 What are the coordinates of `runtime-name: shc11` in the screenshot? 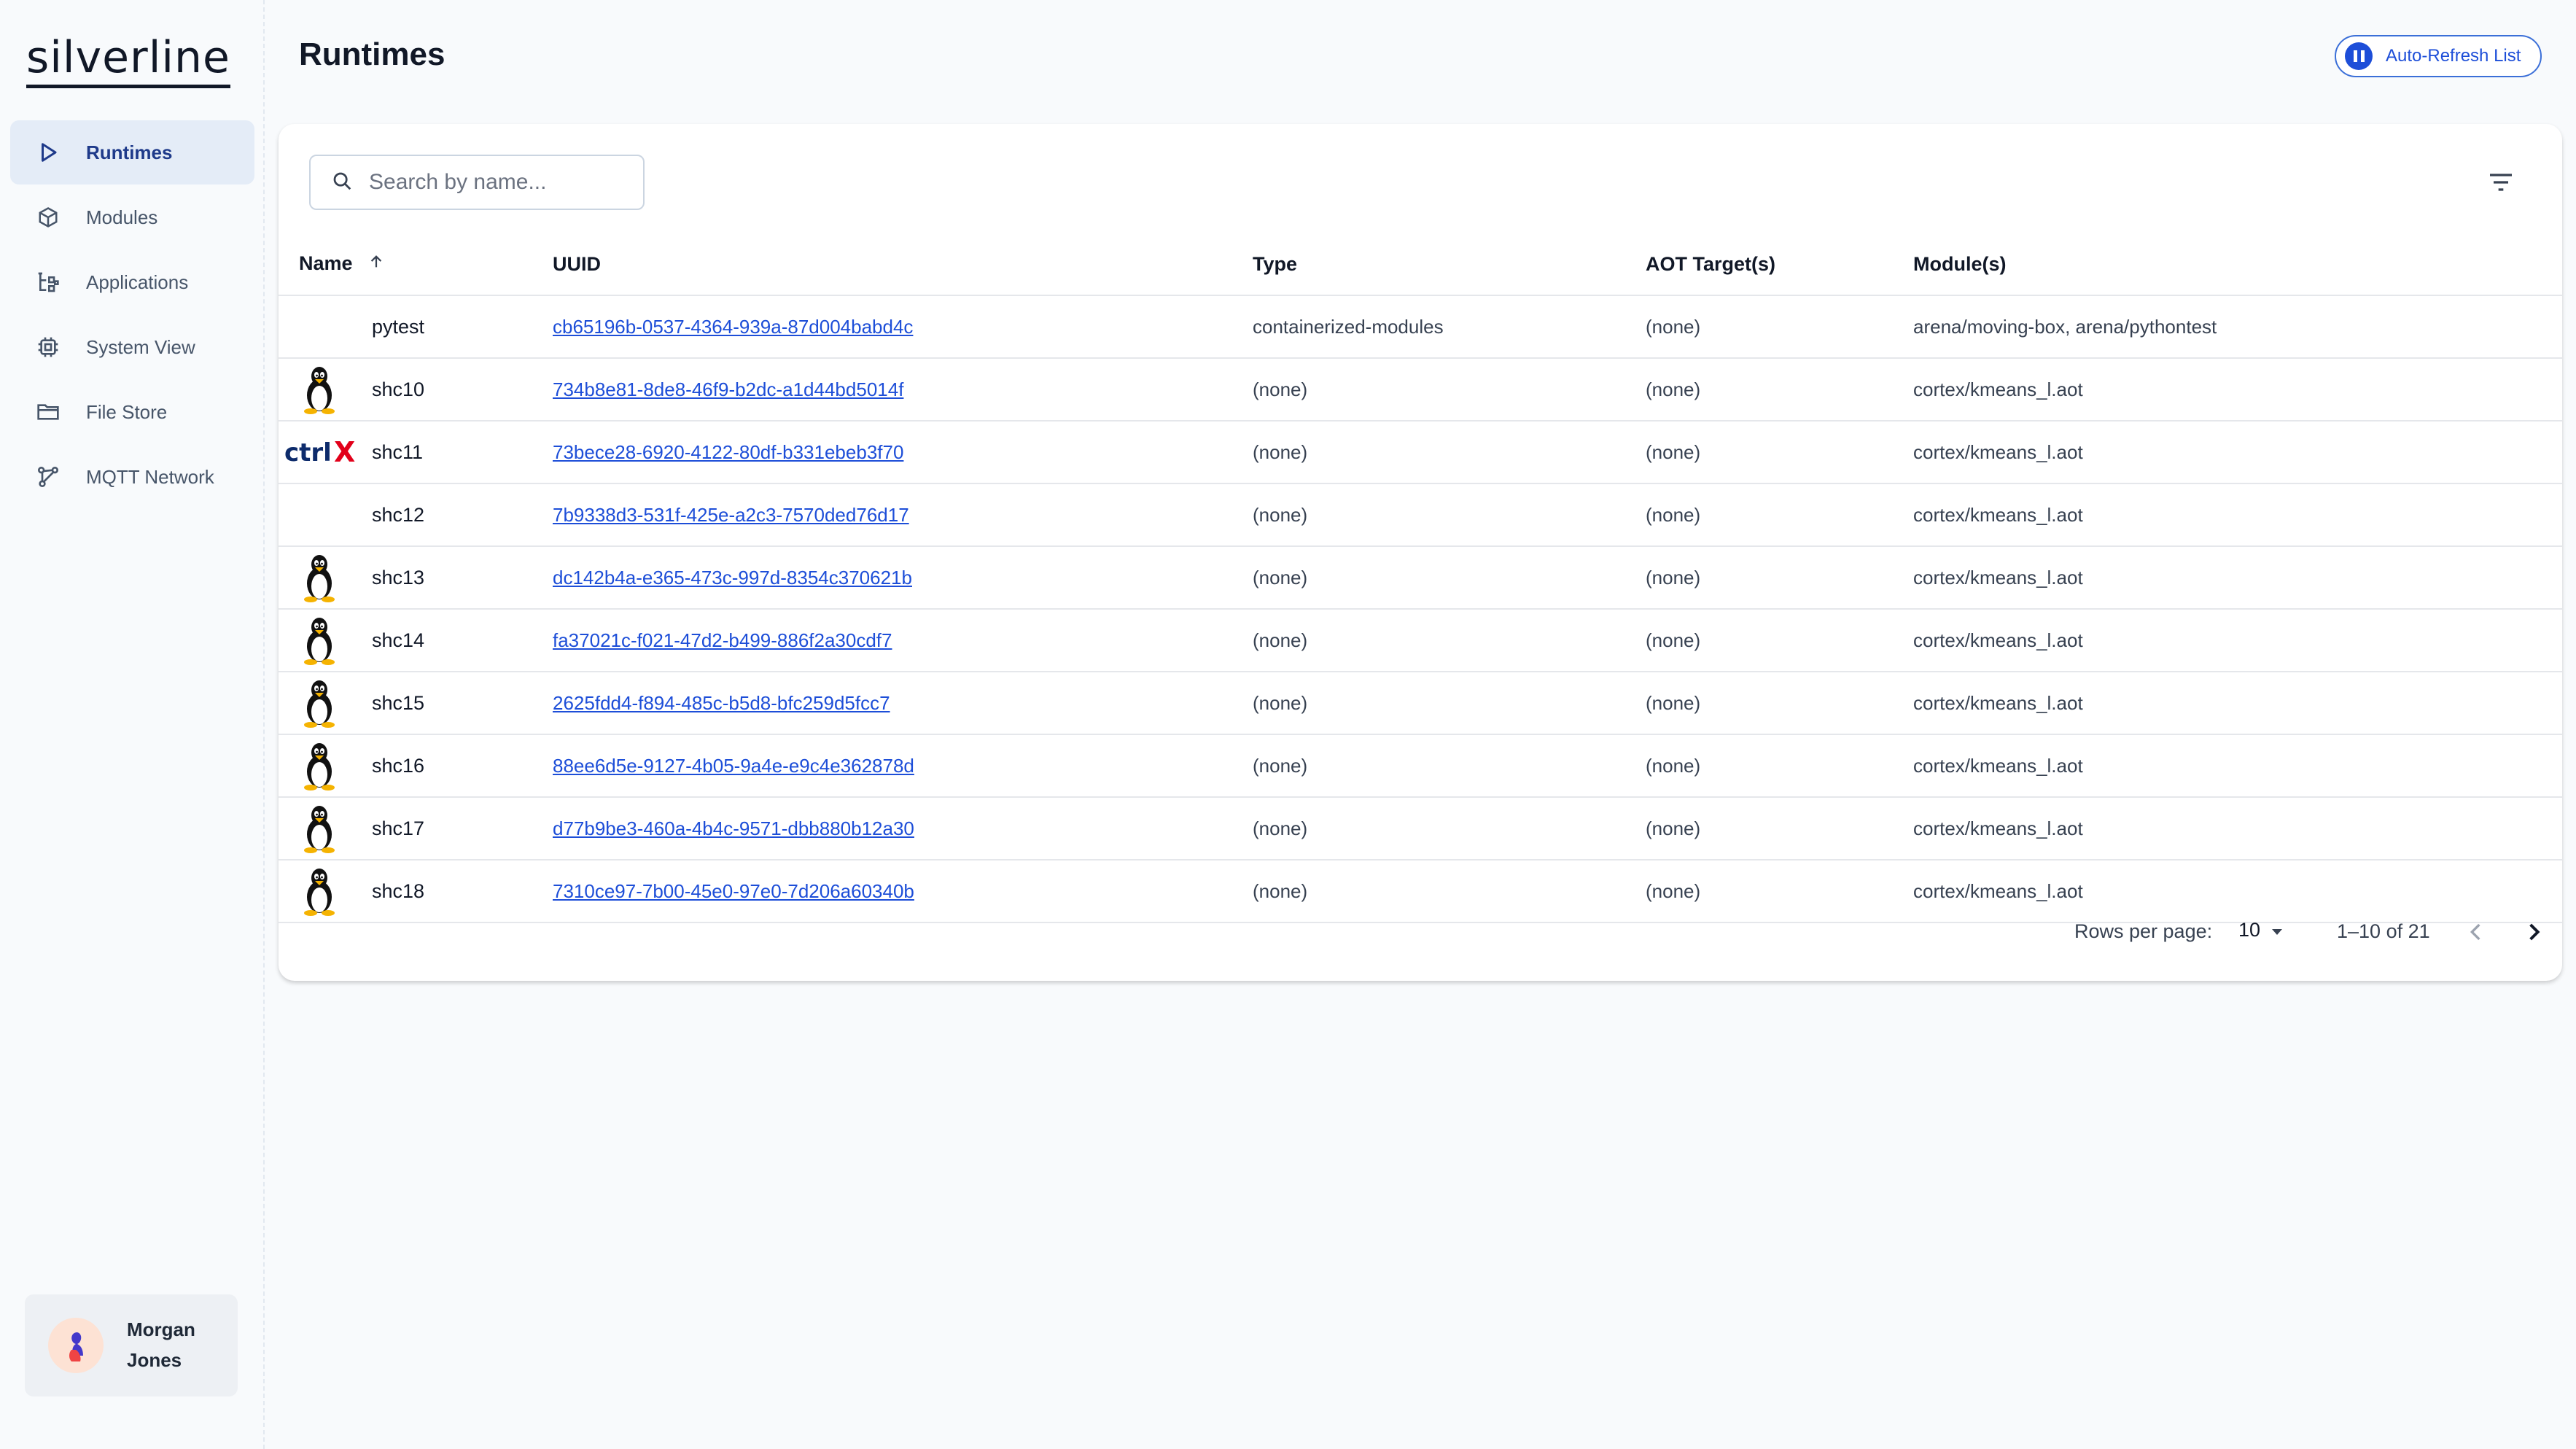 It's located at (398, 451).